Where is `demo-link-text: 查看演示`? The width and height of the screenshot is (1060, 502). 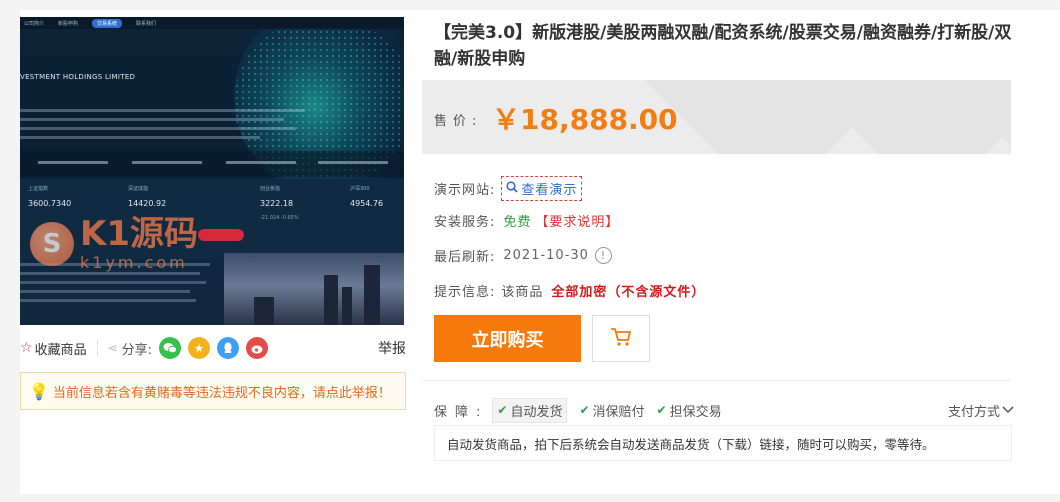 demo-link-text: 查看演示 is located at coordinates (549, 190).